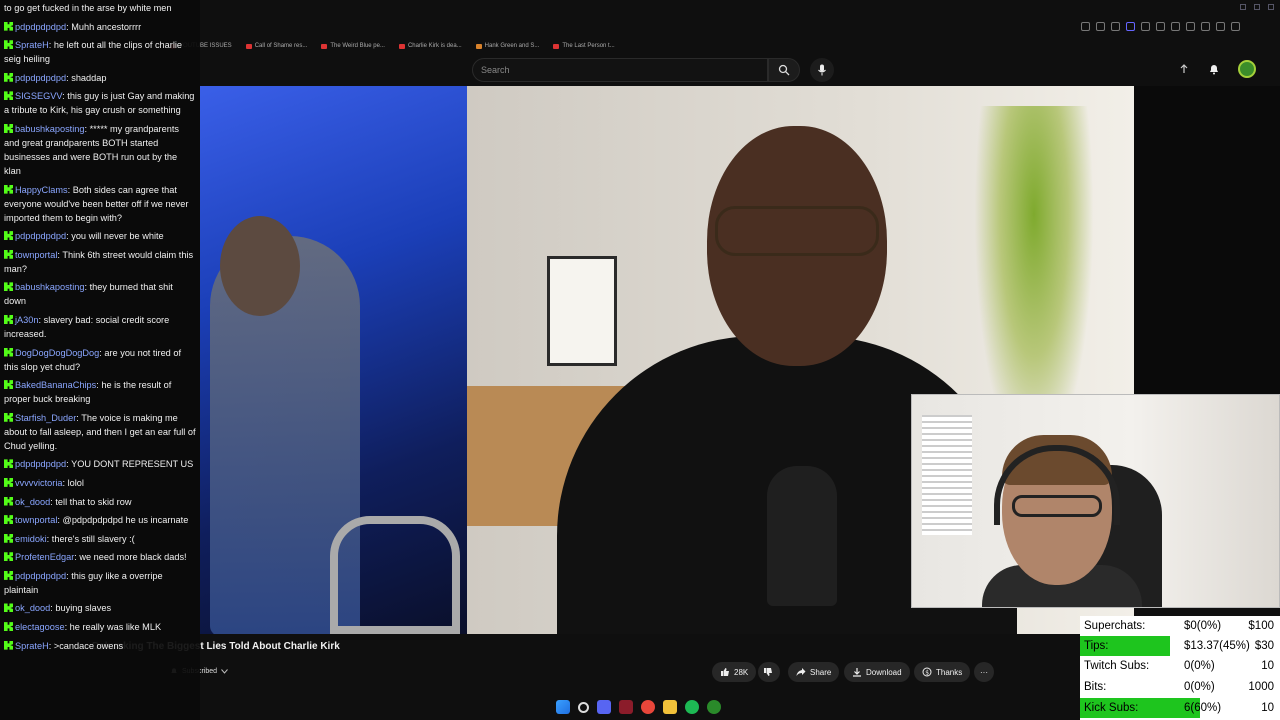 The width and height of the screenshot is (1280, 720). Describe the element at coordinates (27, 320) in the screenshot. I see `chat-username: jA30n` at that location.